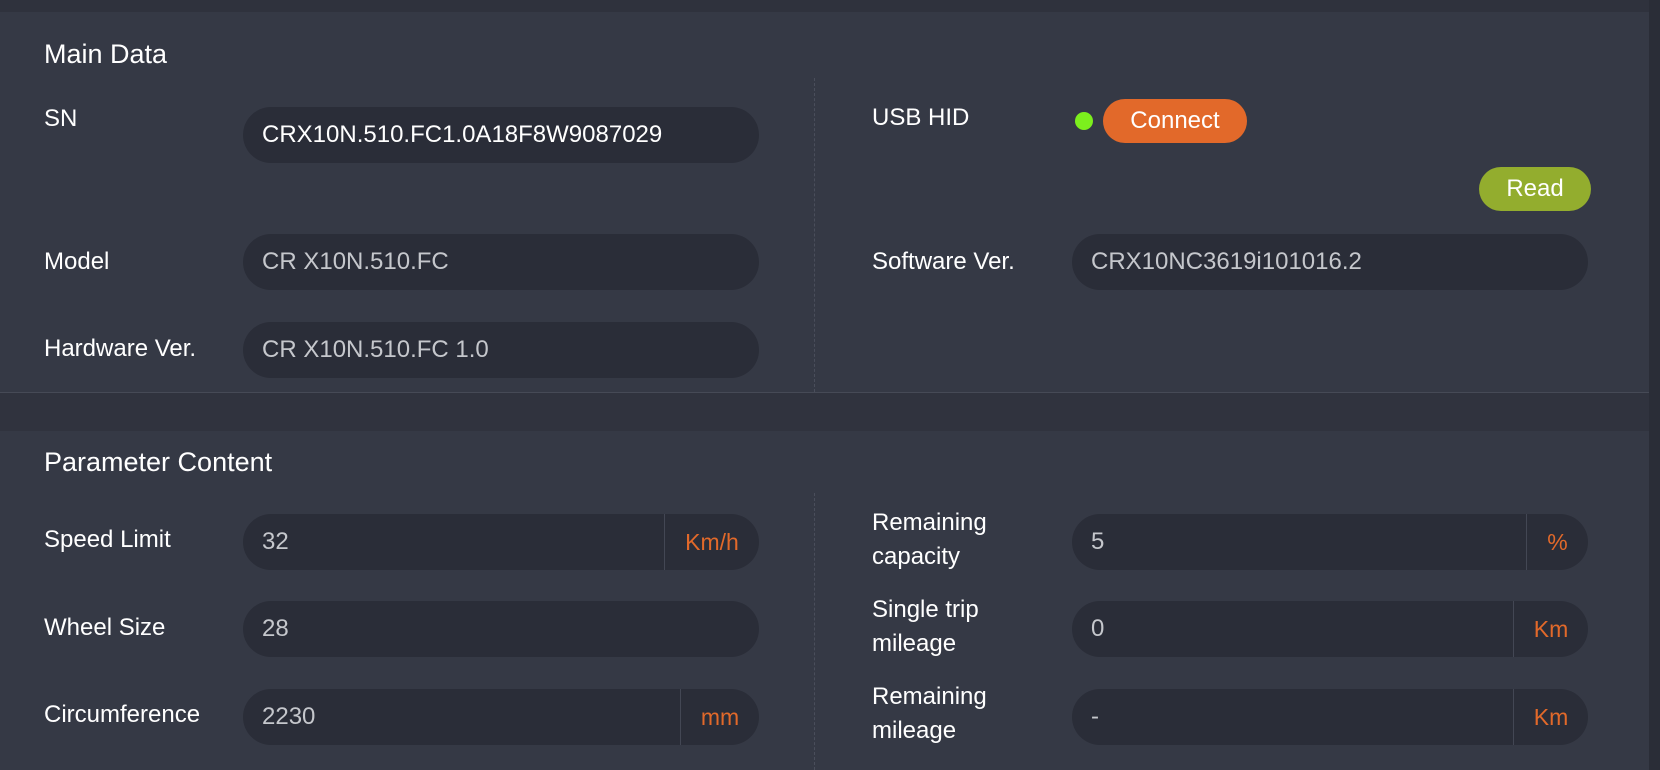  I want to click on software-ver-label: Software Ver., so click(943, 261).